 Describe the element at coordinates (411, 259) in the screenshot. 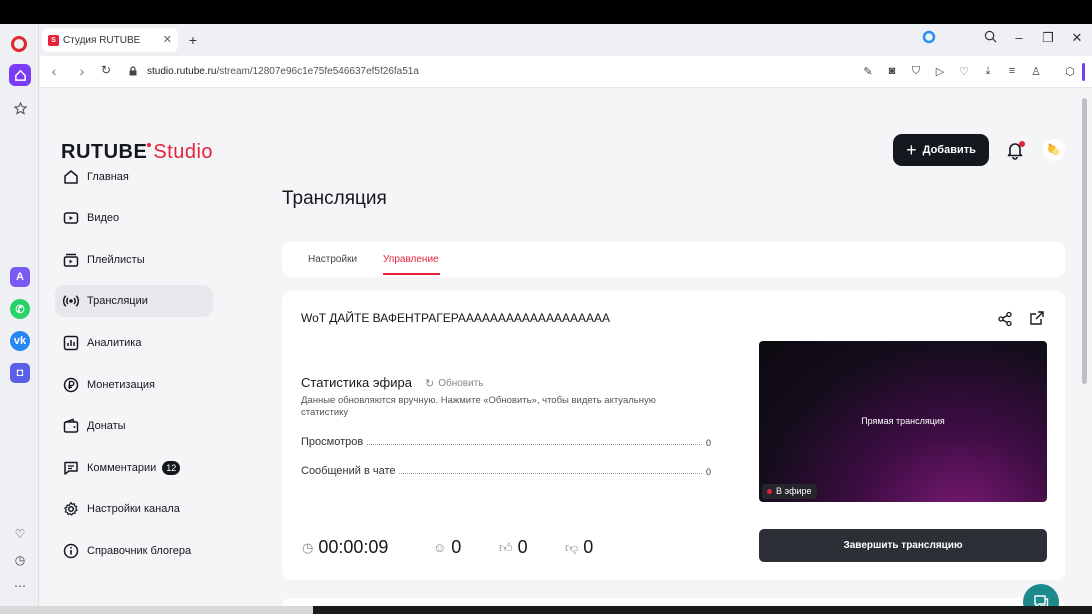

I see `tab-management: Управление` at that location.